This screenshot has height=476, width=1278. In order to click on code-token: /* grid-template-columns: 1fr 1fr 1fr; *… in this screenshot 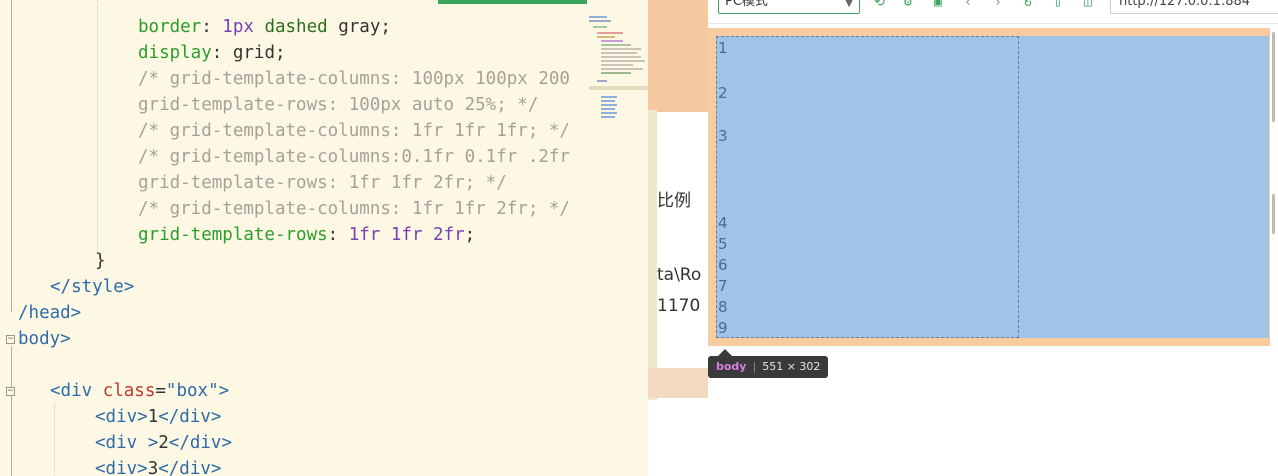, I will do `click(354, 131)`.